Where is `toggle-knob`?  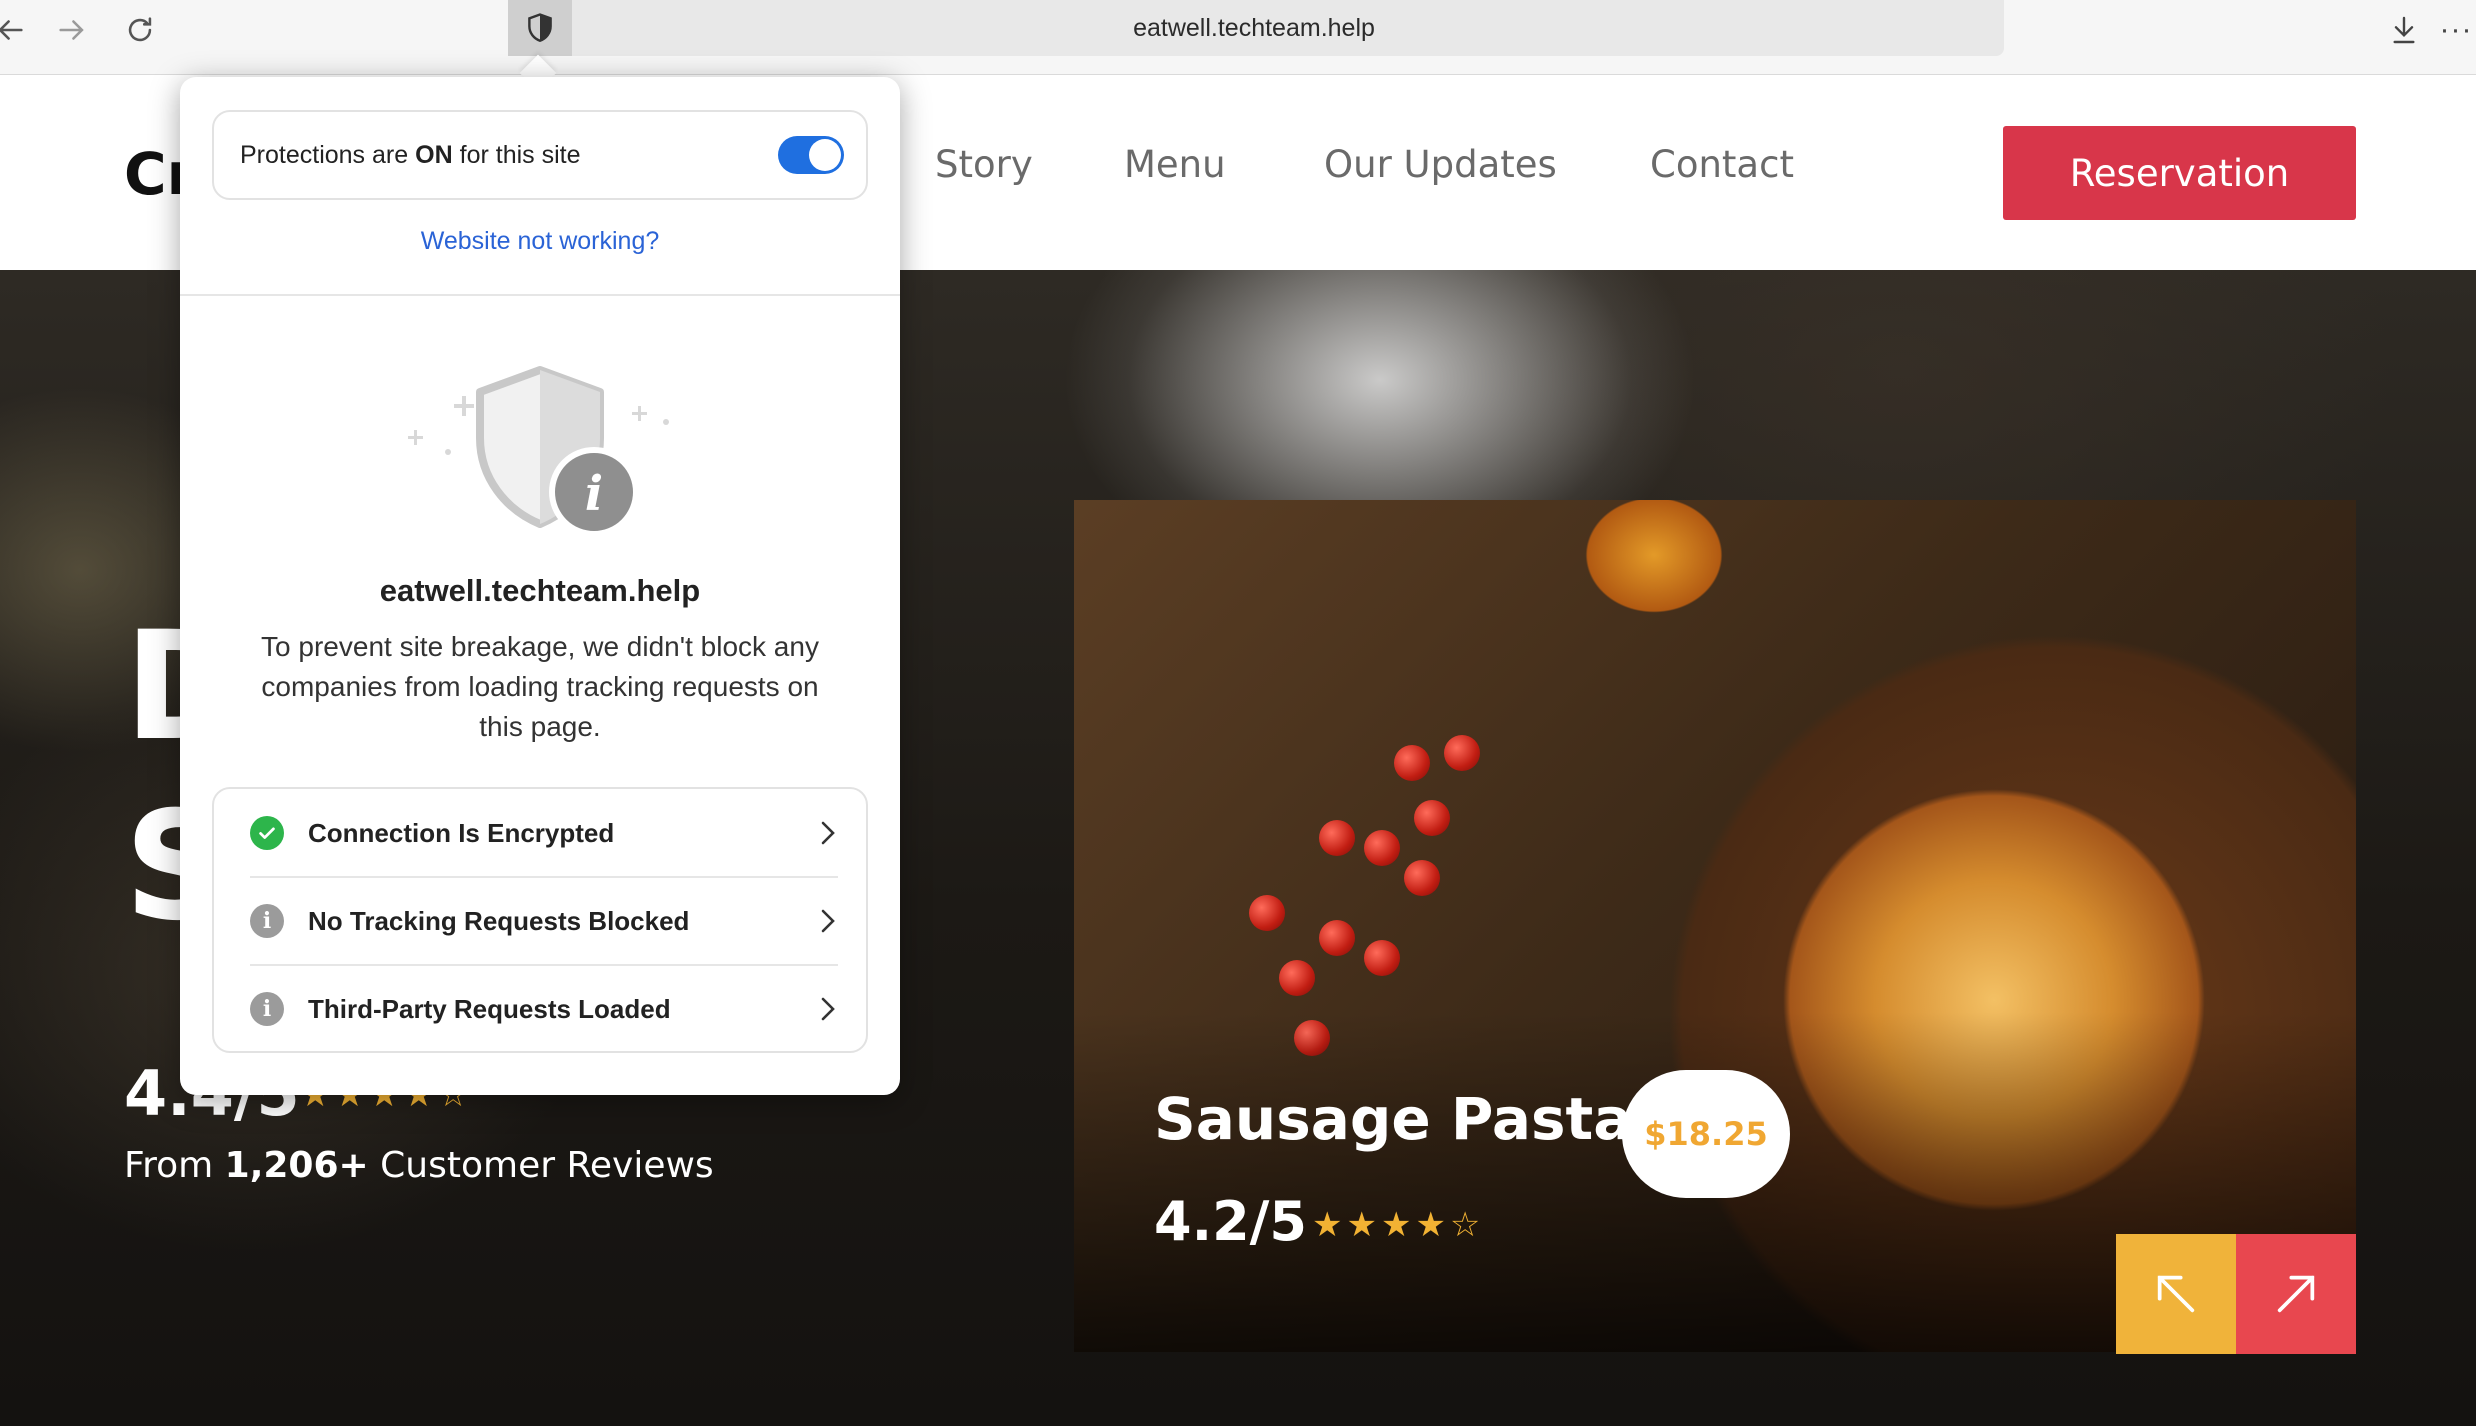 toggle-knob is located at coordinates (825, 155).